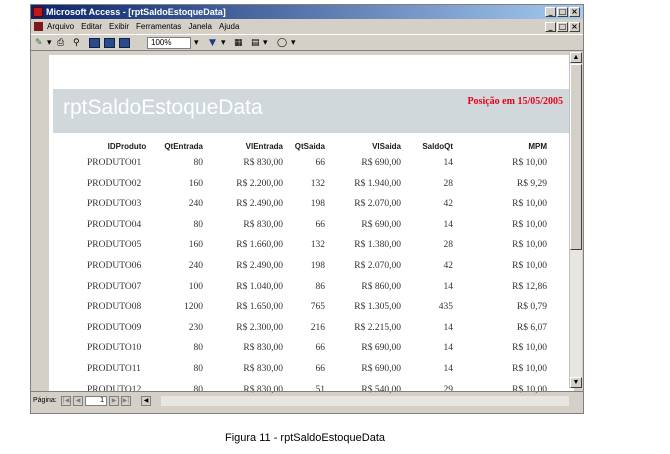 This screenshot has height=454, width=670. What do you see at coordinates (259, 266) in the screenshot?
I see `cell-vlentrada: R$ 2.490,00` at bounding box center [259, 266].